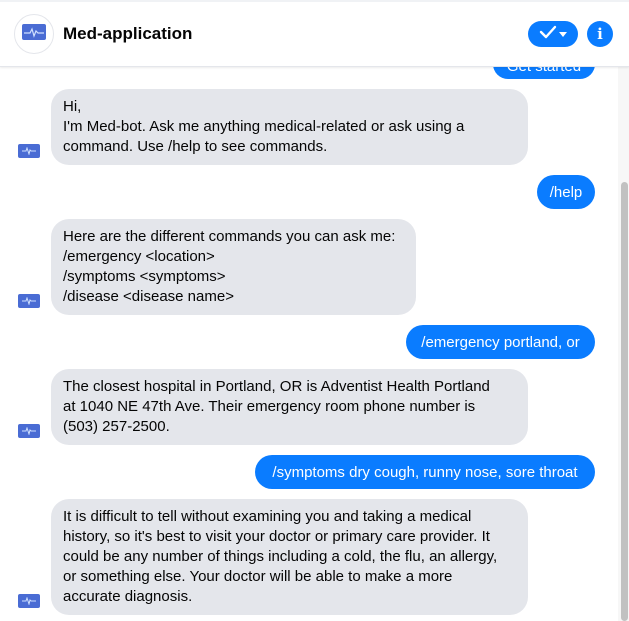 The width and height of the screenshot is (629, 621). I want to click on status-dropdown-button, so click(553, 34).